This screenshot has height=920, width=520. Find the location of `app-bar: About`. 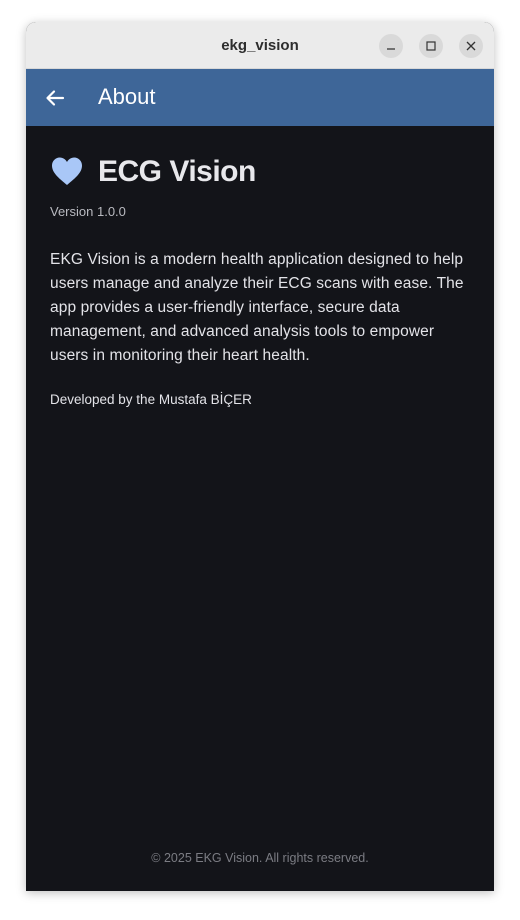

app-bar: About is located at coordinates (260, 97).